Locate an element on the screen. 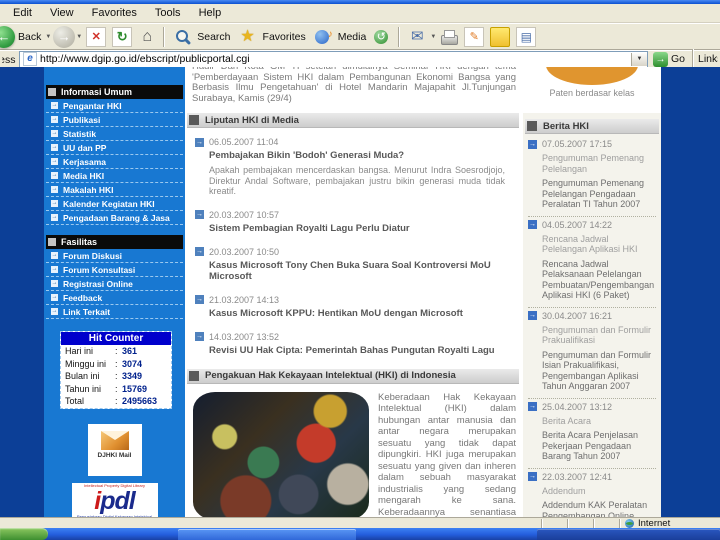 The image size is (720, 540). sidebar-item-label: Registrasi Online is located at coordinates (98, 283).